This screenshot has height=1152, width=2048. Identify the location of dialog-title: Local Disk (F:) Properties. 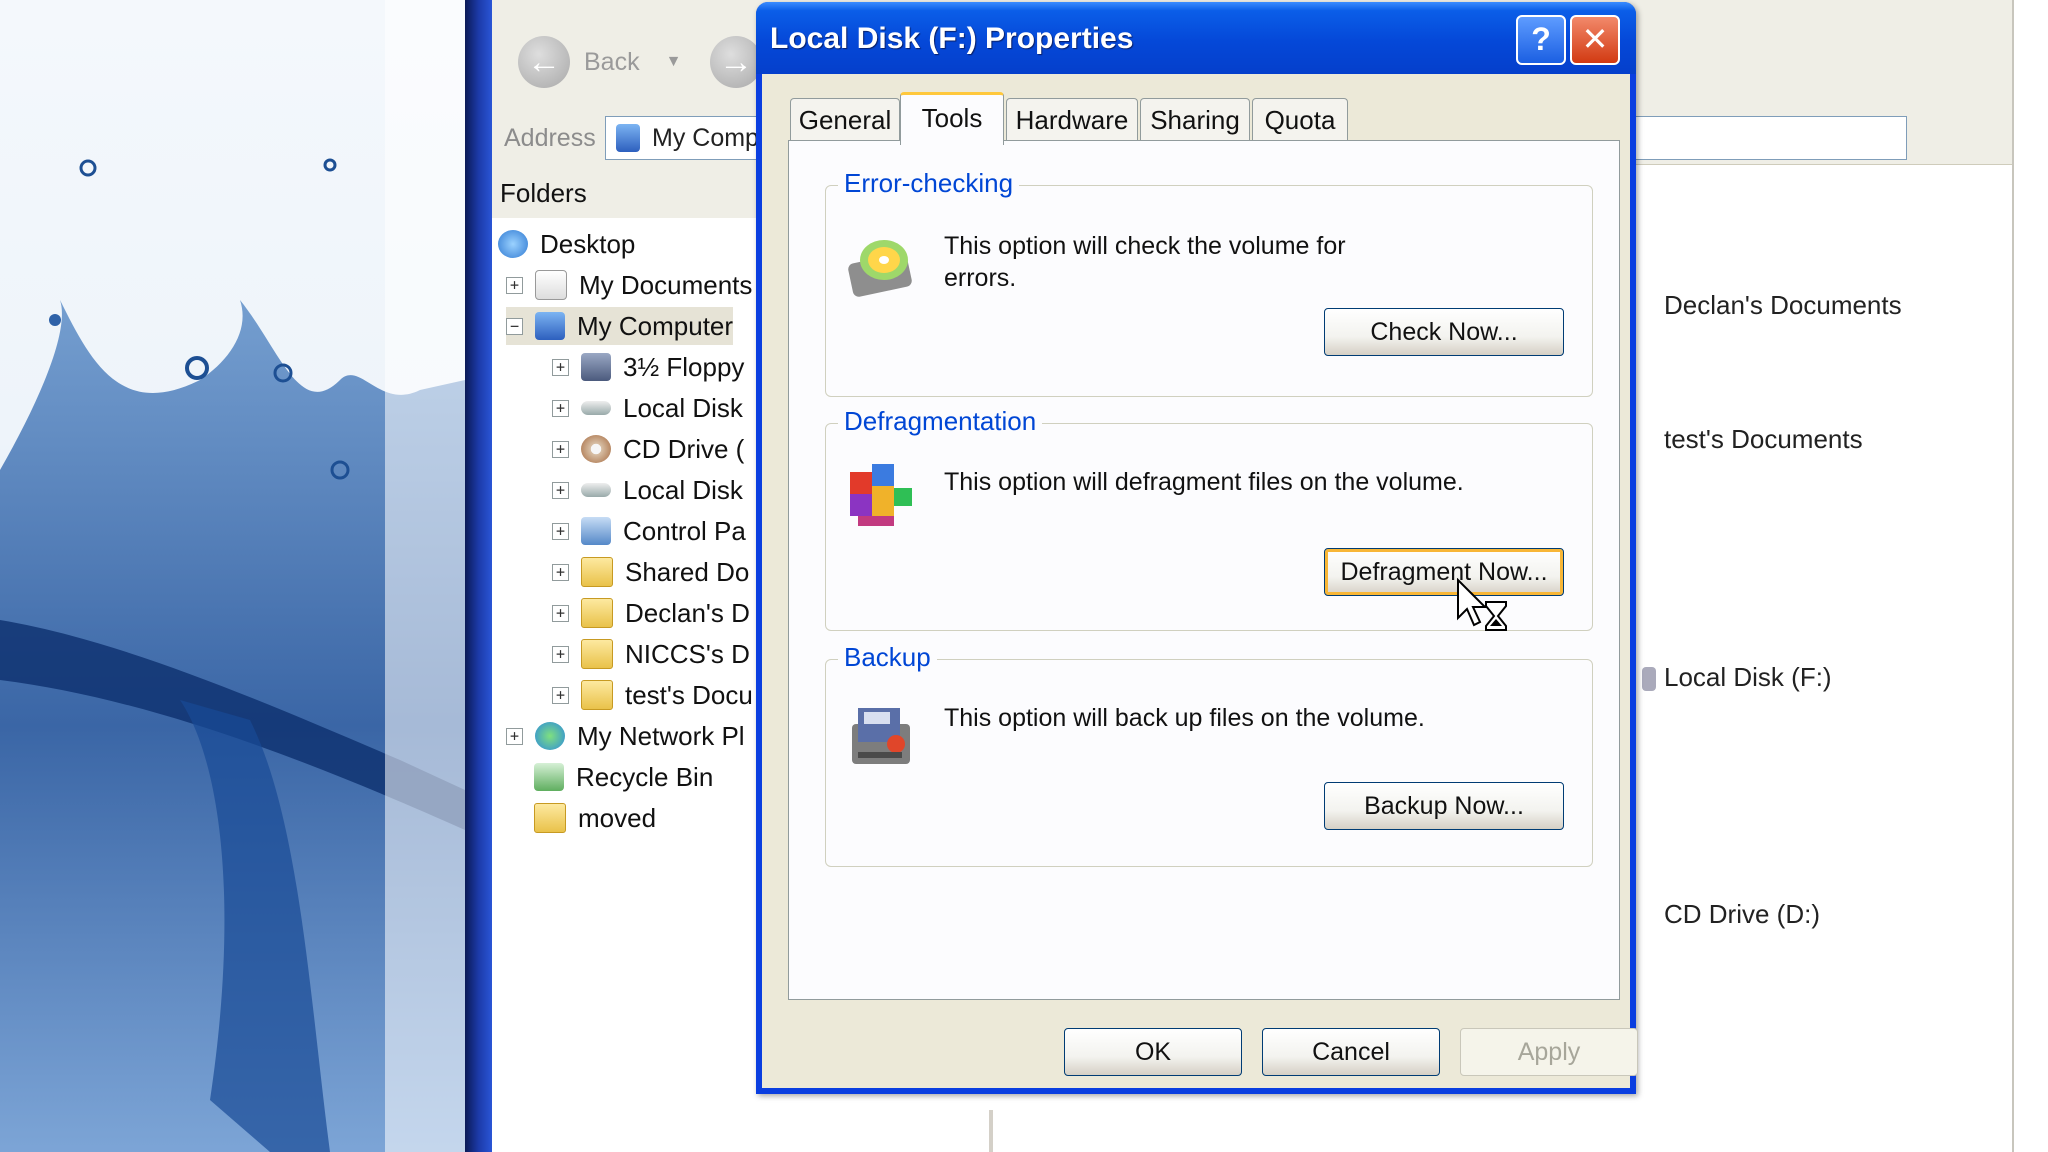
(952, 38).